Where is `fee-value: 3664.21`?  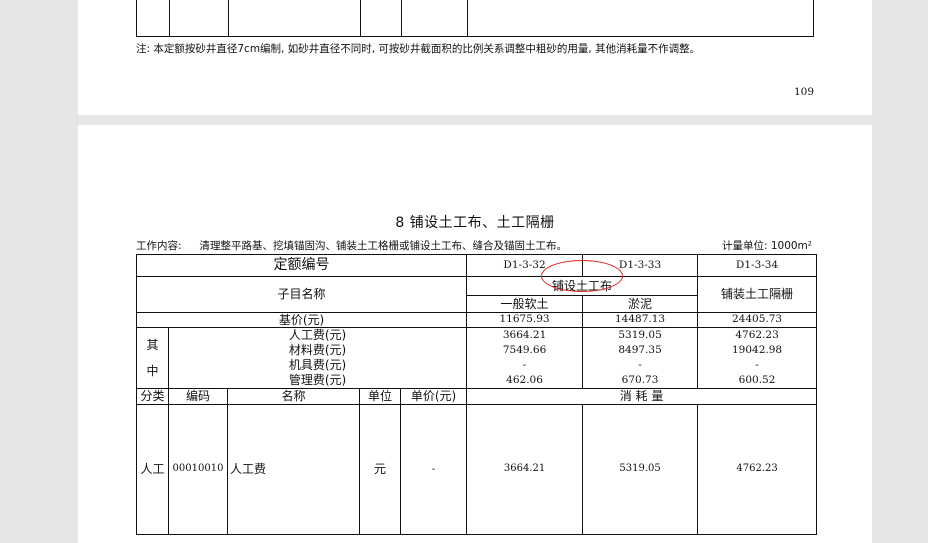 fee-value: 3664.21 is located at coordinates (524, 335).